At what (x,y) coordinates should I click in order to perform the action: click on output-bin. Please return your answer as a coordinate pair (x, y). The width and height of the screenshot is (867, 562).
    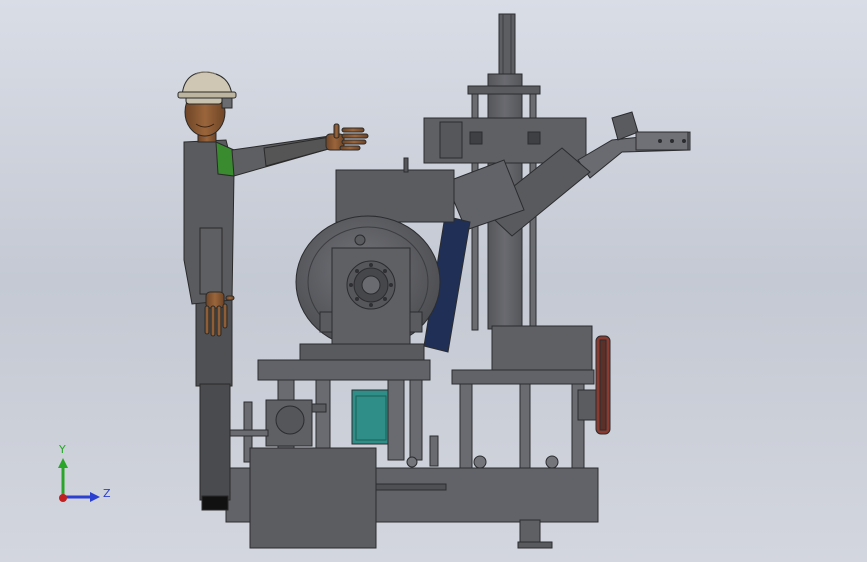
    Looking at the image, I should click on (313, 498).